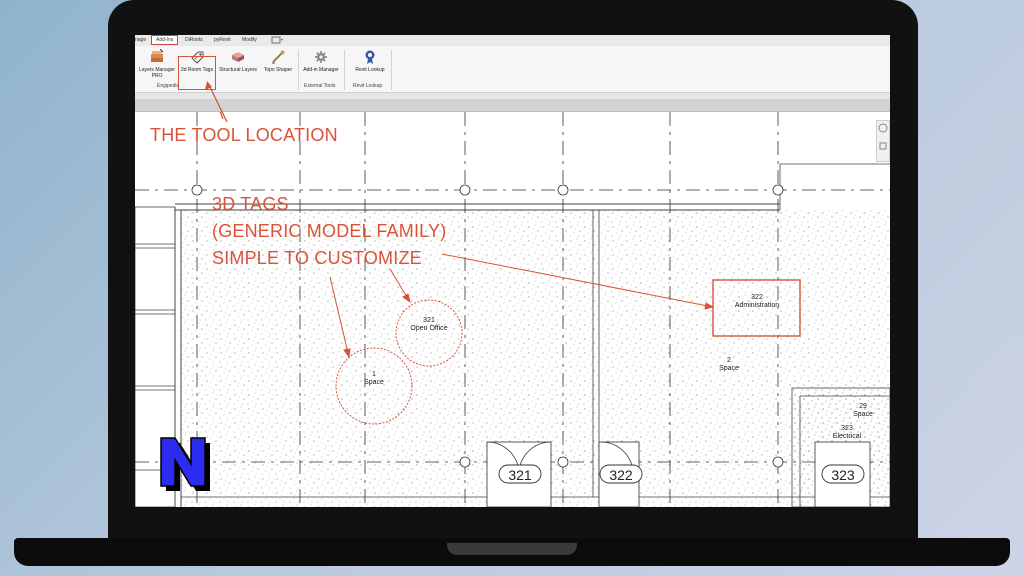 Image resolution: width=1024 pixels, height=576 pixels. I want to click on laptop-notch, so click(512, 549).